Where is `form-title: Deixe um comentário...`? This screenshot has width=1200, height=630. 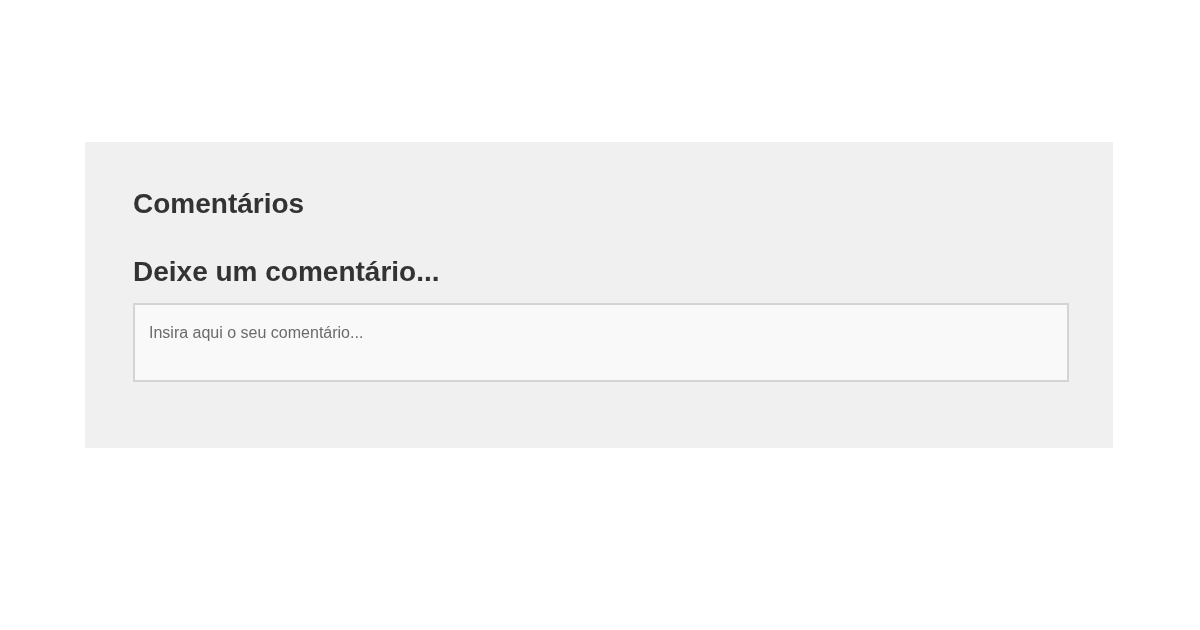
form-title: Deixe um comentário... is located at coordinates (287, 272).